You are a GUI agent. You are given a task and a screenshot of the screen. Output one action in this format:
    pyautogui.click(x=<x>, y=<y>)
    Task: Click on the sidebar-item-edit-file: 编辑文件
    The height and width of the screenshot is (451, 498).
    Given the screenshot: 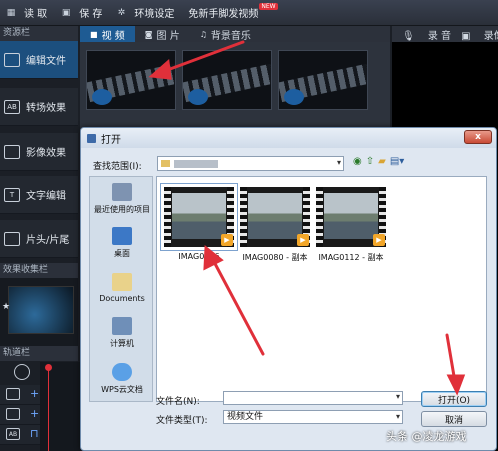 What is the action you would take?
    pyautogui.click(x=39, y=60)
    